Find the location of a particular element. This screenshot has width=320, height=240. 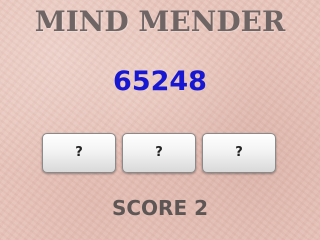

score-label: SCORE is located at coordinates (149, 208).